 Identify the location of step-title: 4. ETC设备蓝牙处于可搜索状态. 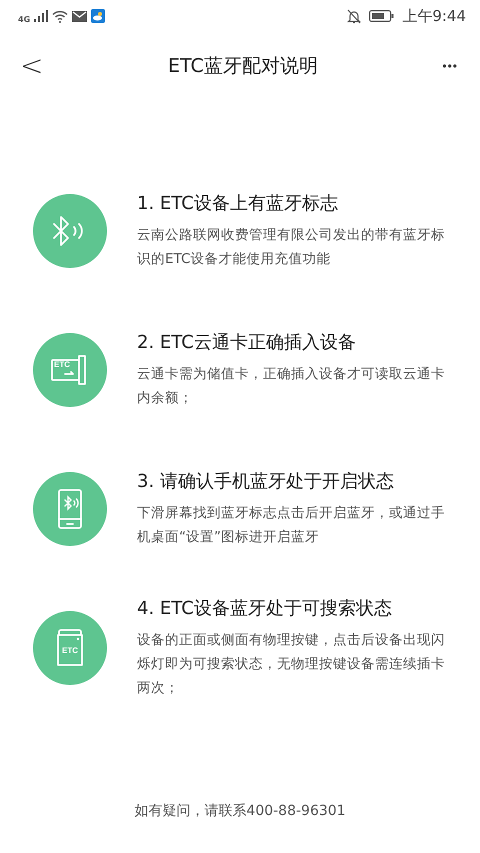
(265, 608).